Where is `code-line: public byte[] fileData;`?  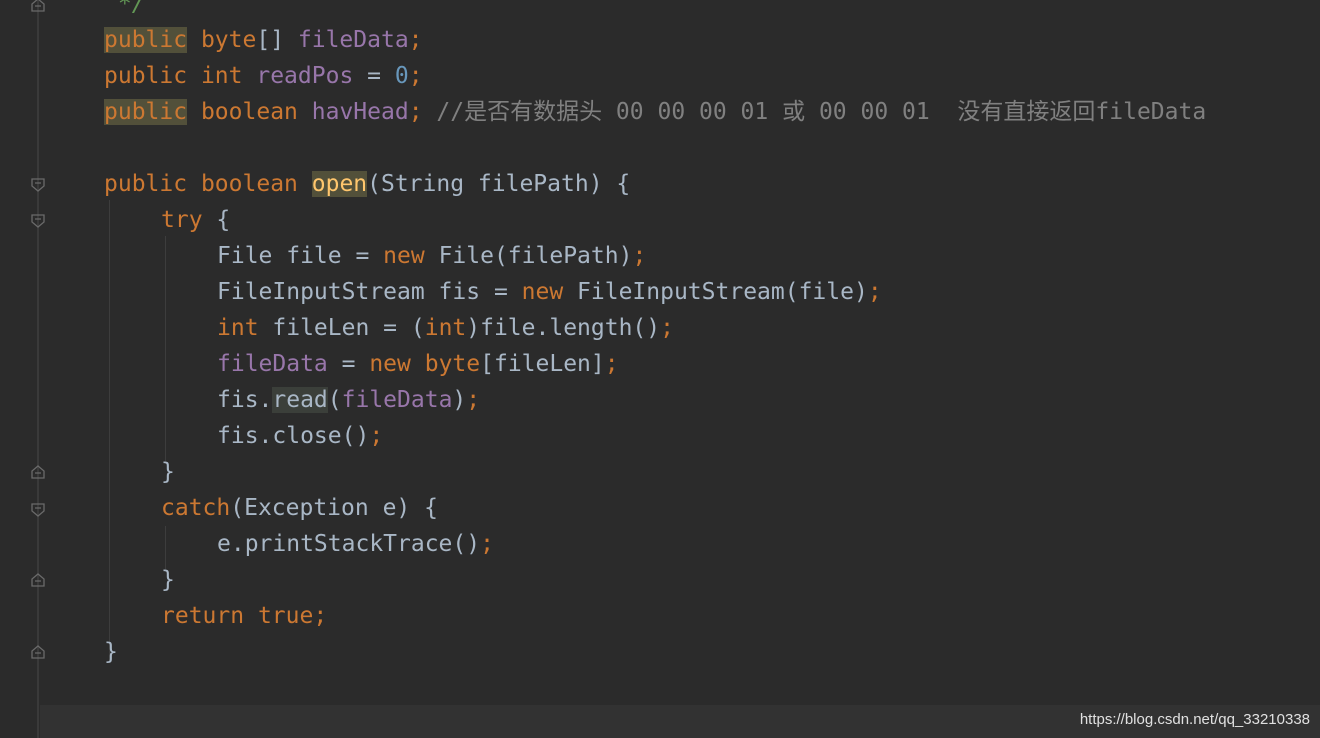
code-line: public byte[] fileData; is located at coordinates (263, 40).